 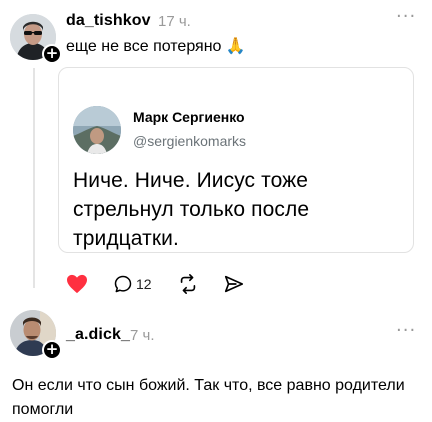 I want to click on quoted-author-name: Марк Сергиенко, so click(x=189, y=117).